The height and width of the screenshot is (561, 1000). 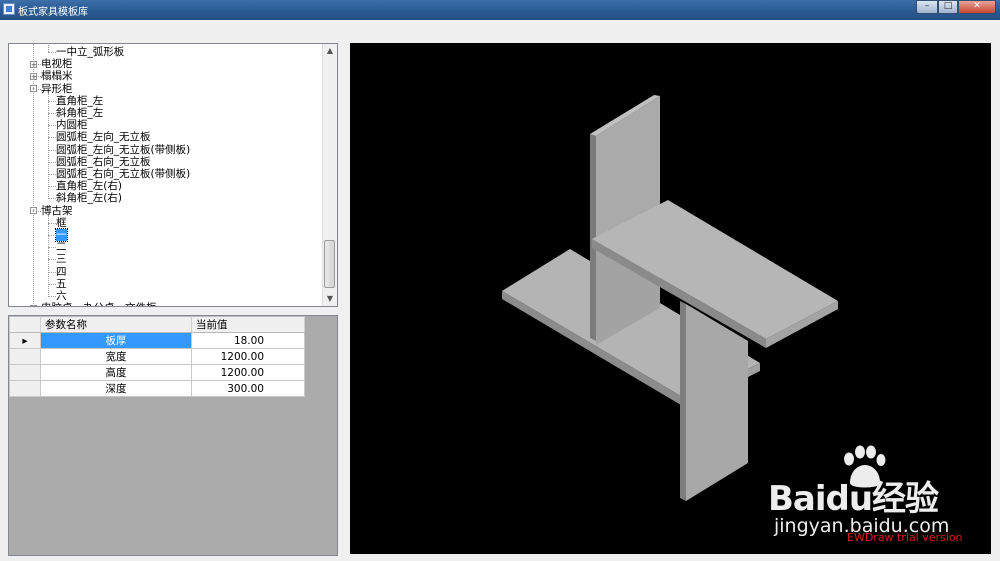 I want to click on column-header-value: 当前值, so click(x=248, y=324).